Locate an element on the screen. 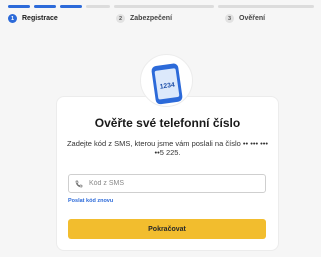 The image size is (321, 257). step-label: Ověření is located at coordinates (252, 18).